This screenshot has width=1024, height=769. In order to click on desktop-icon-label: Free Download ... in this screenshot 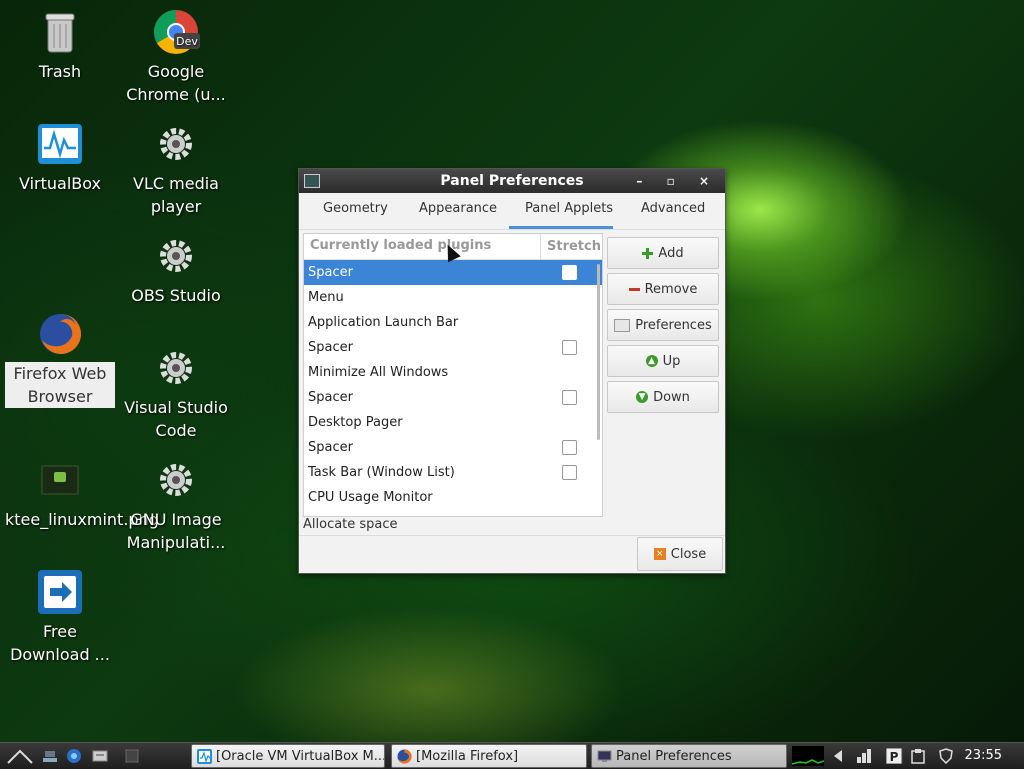, I will do `click(60, 643)`.